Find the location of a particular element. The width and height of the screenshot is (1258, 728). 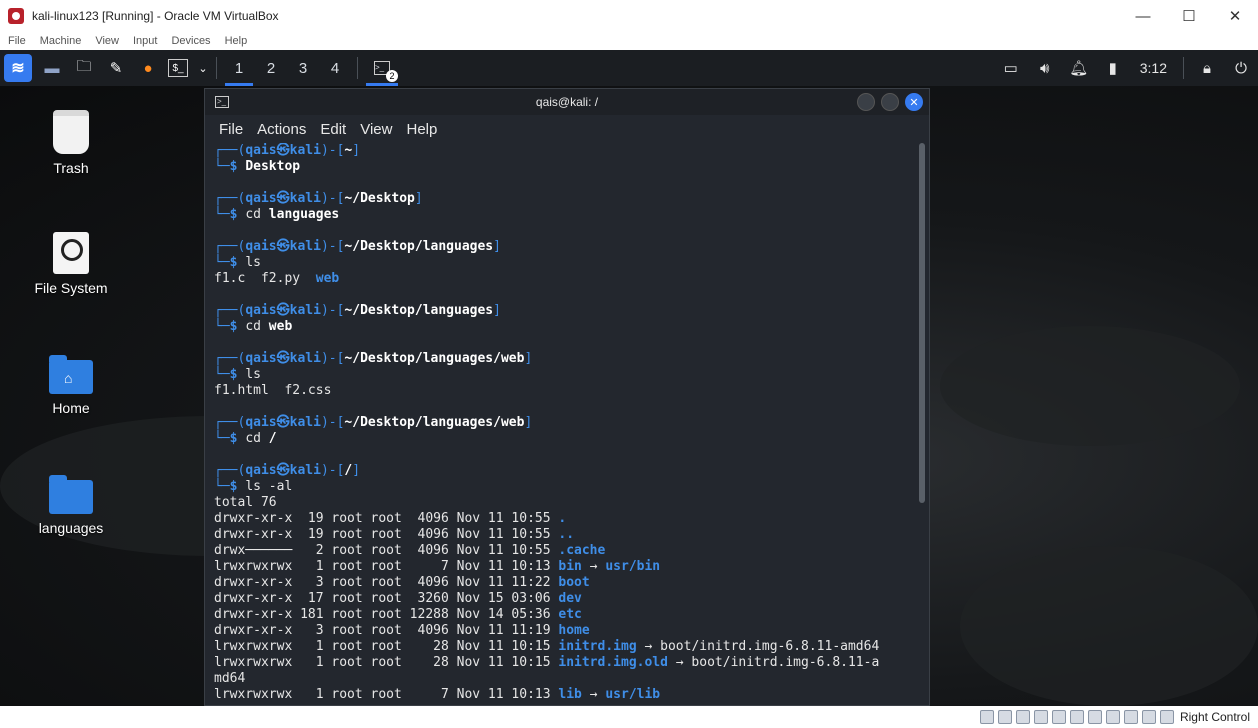

terminal-menu-help: Help is located at coordinates (421, 129).